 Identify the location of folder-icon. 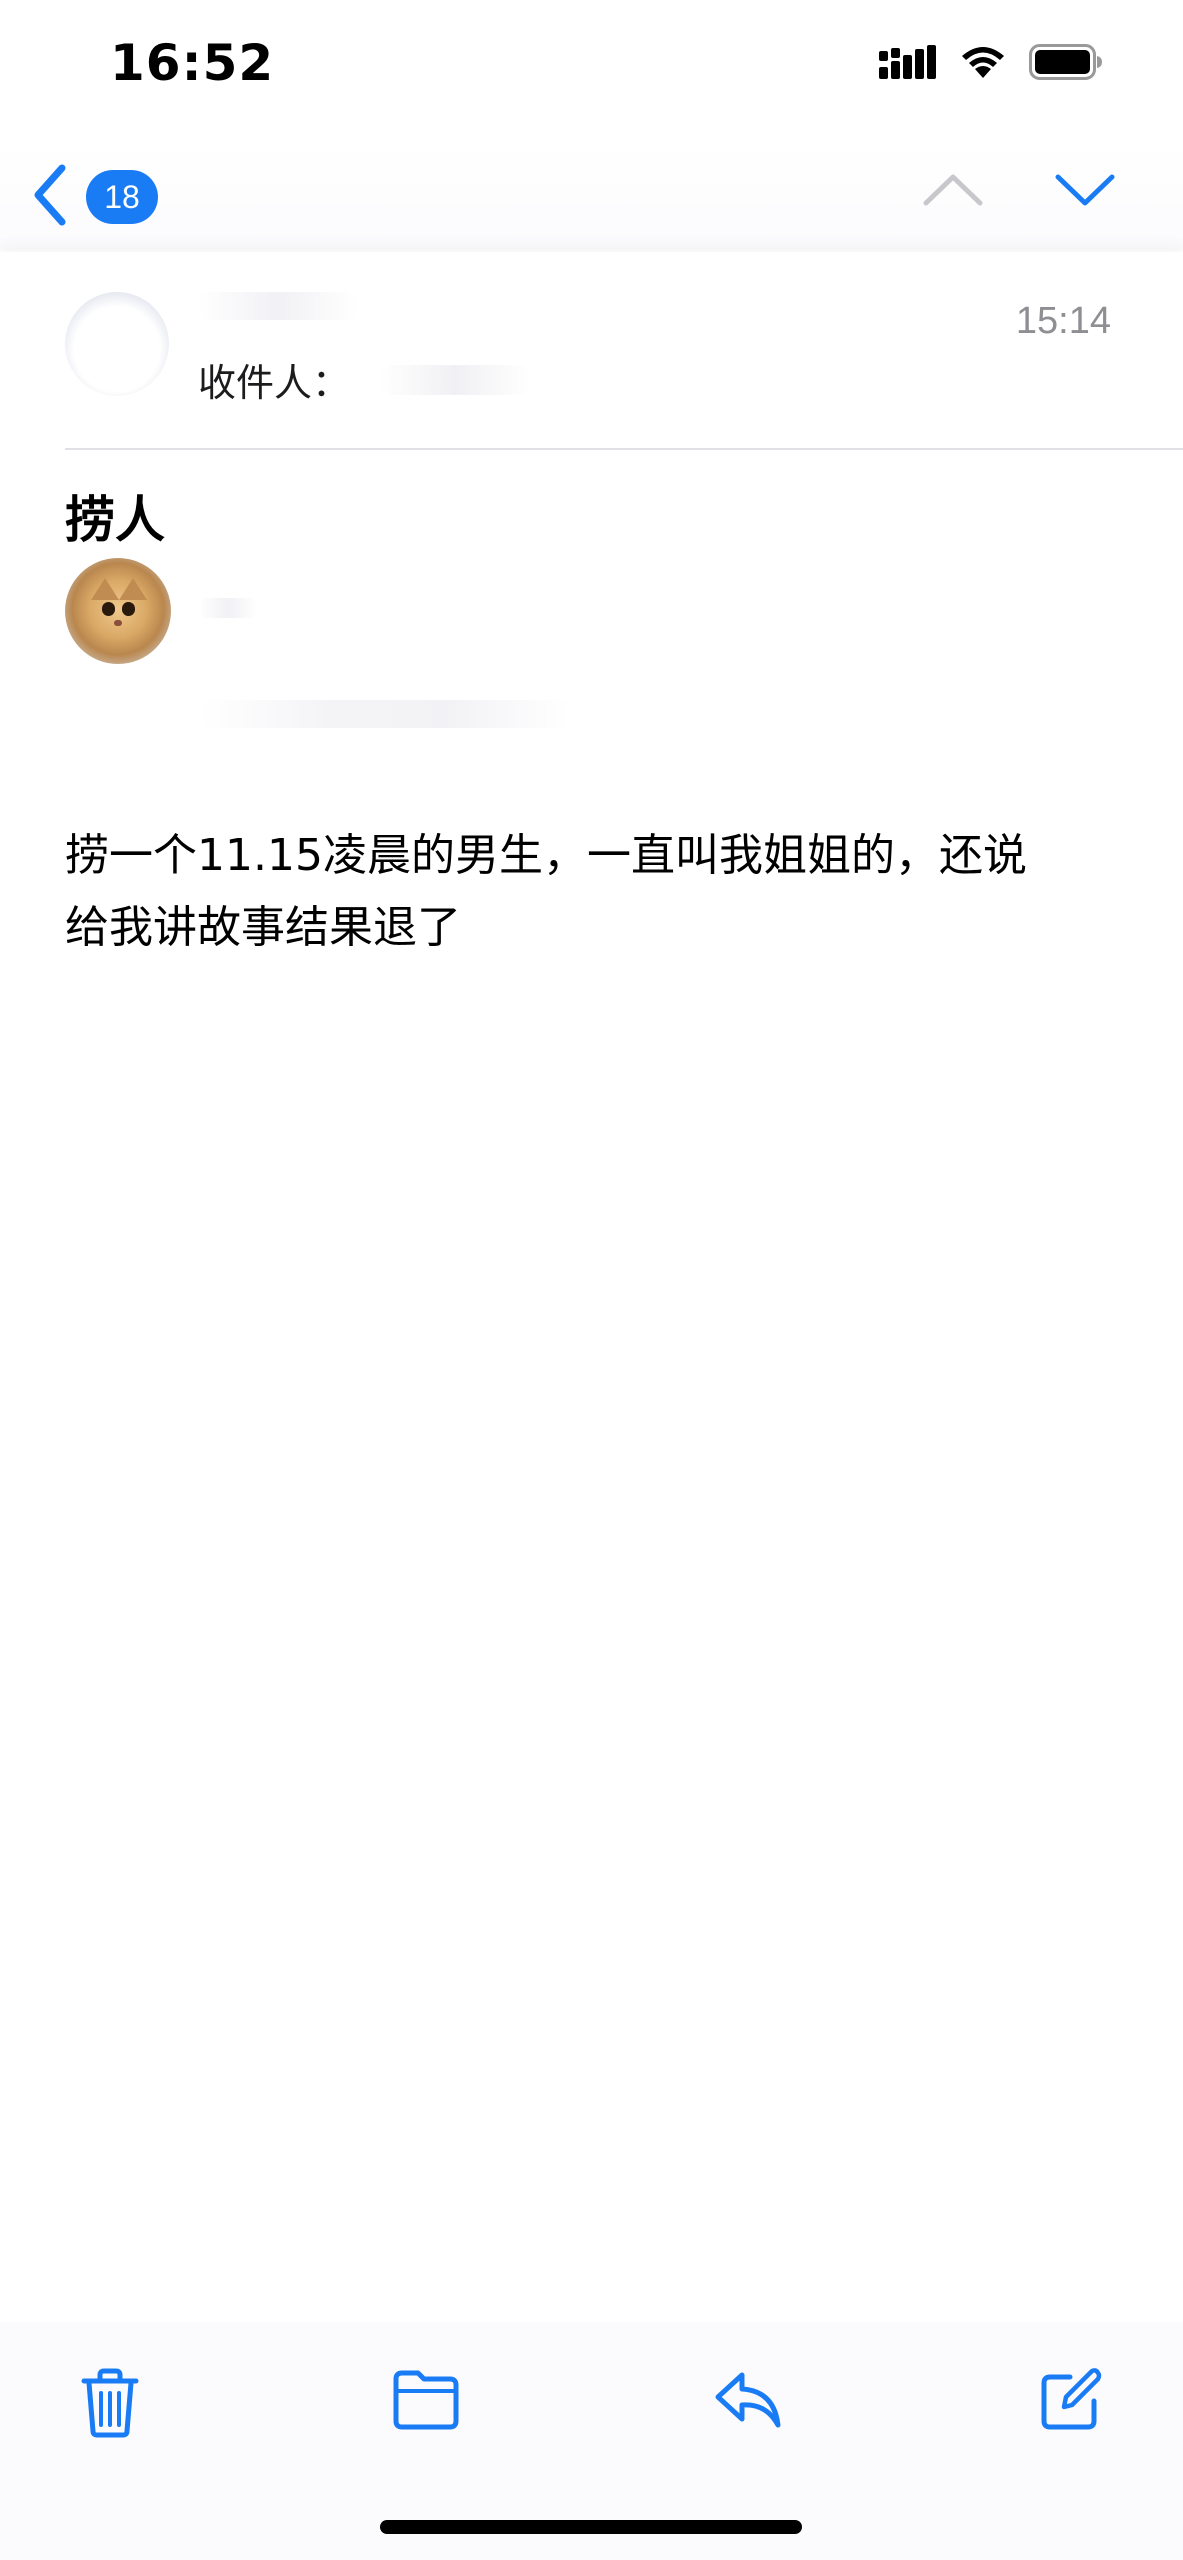
(426, 2399).